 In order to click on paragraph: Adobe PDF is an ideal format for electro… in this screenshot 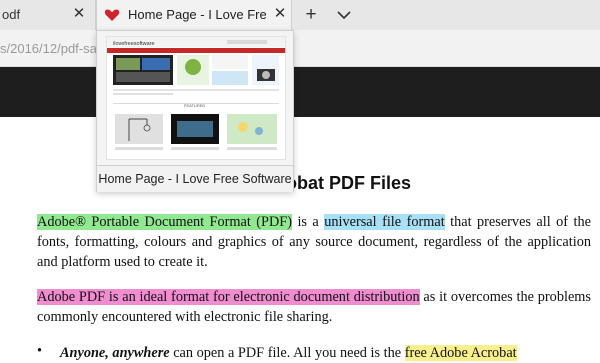, I will do `click(314, 307)`.